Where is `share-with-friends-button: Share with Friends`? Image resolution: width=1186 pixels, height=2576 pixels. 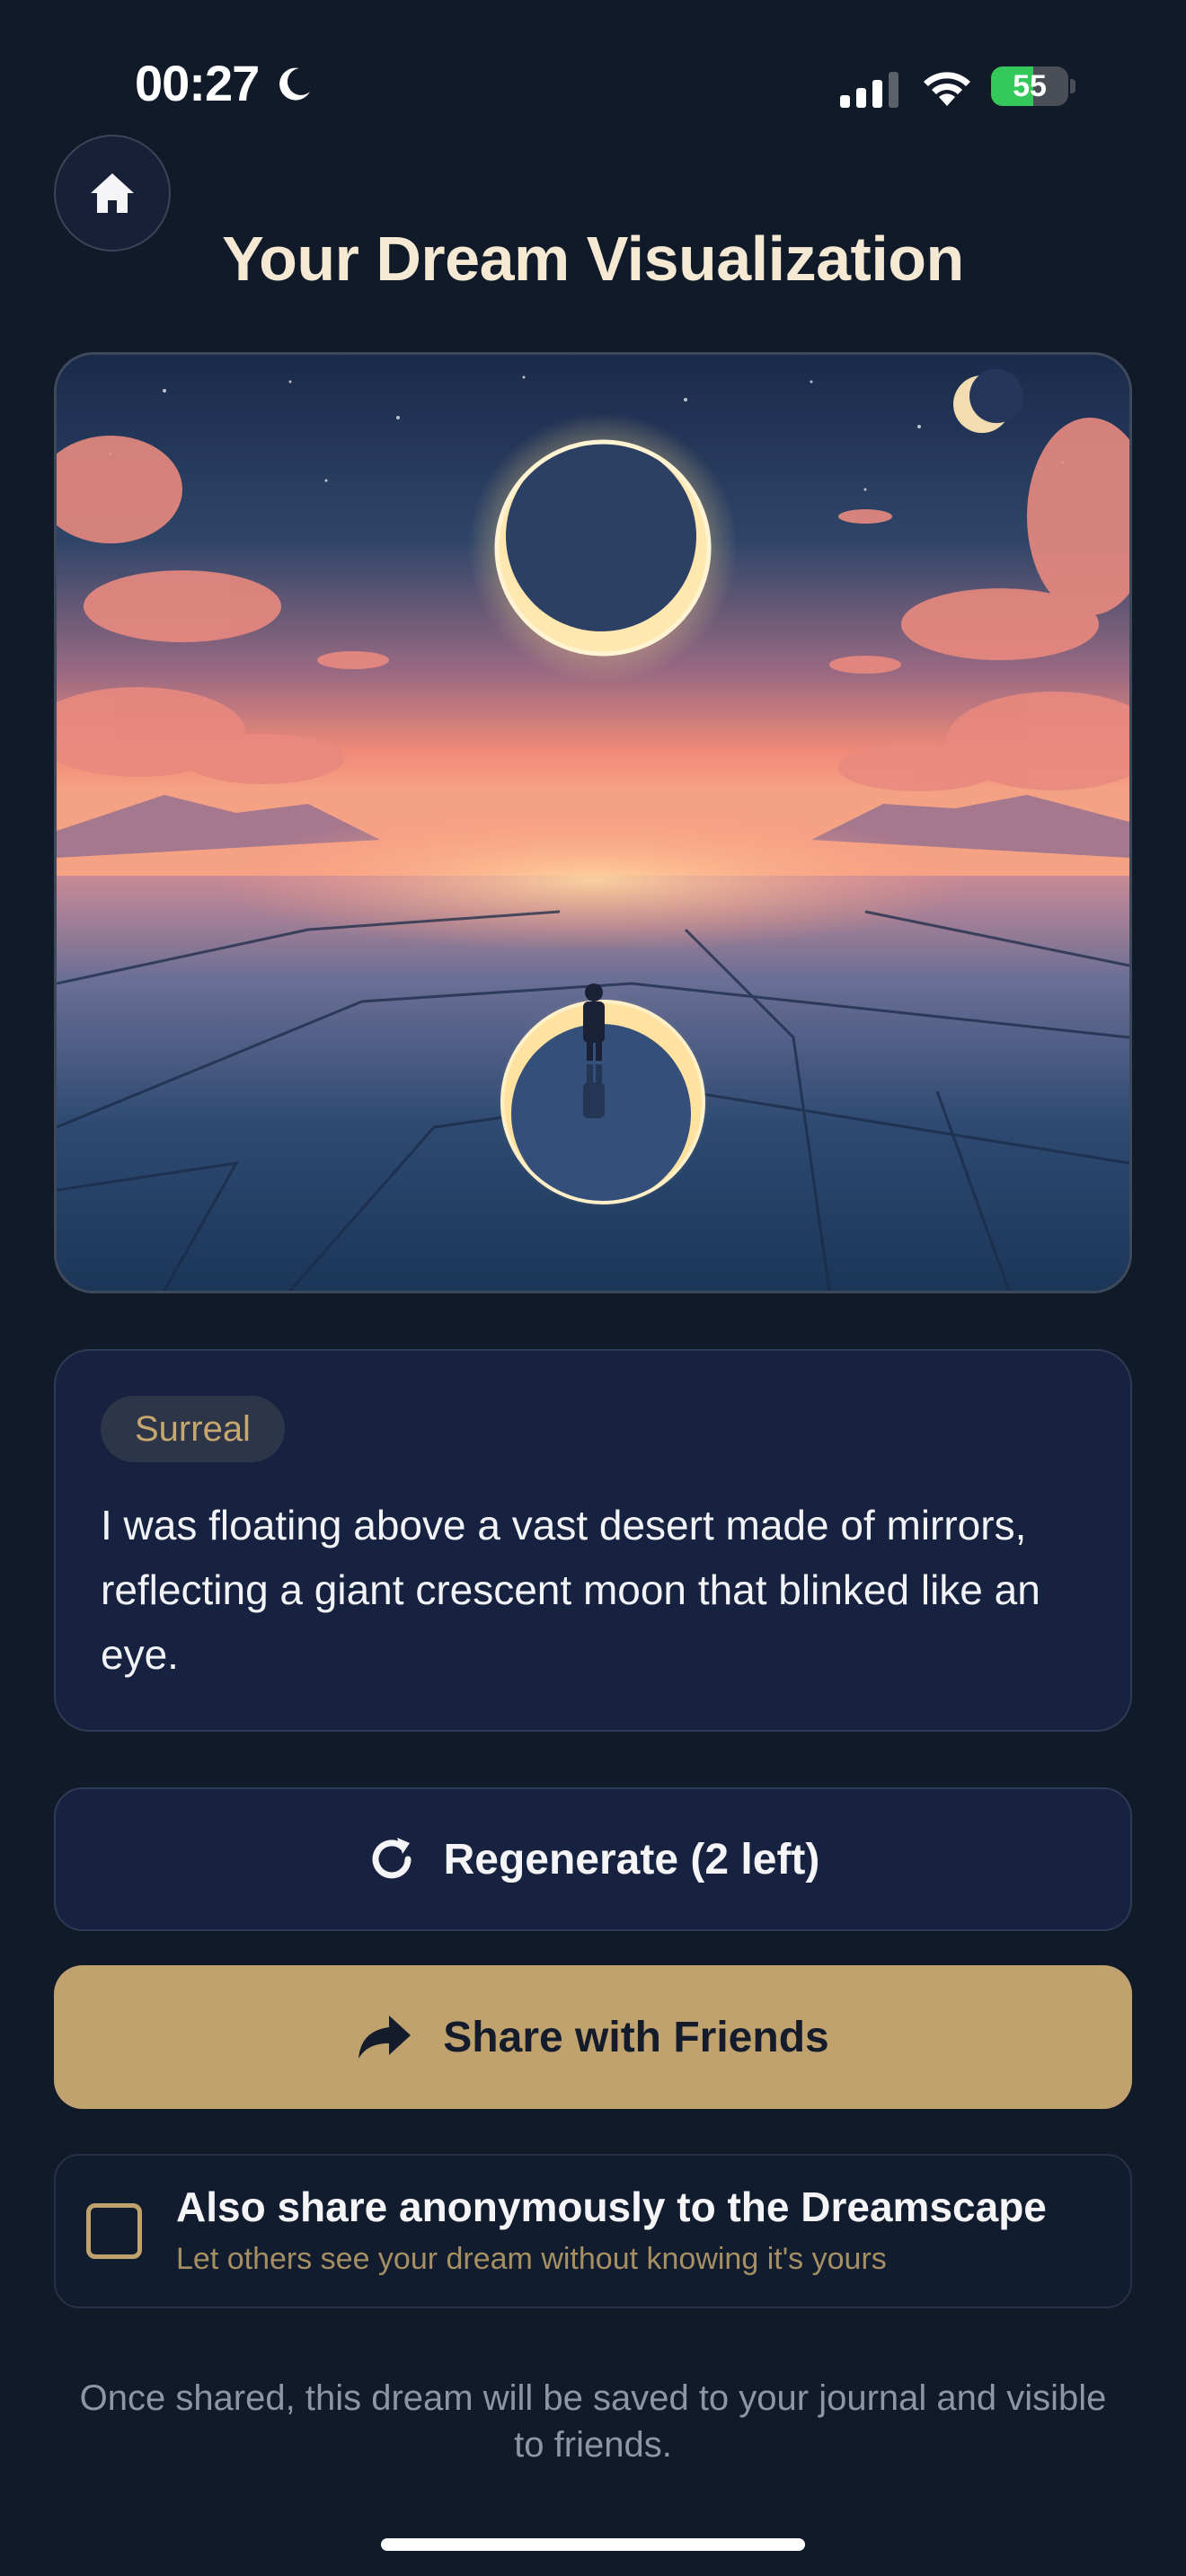
share-with-friends-button: Share with Friends is located at coordinates (593, 2037).